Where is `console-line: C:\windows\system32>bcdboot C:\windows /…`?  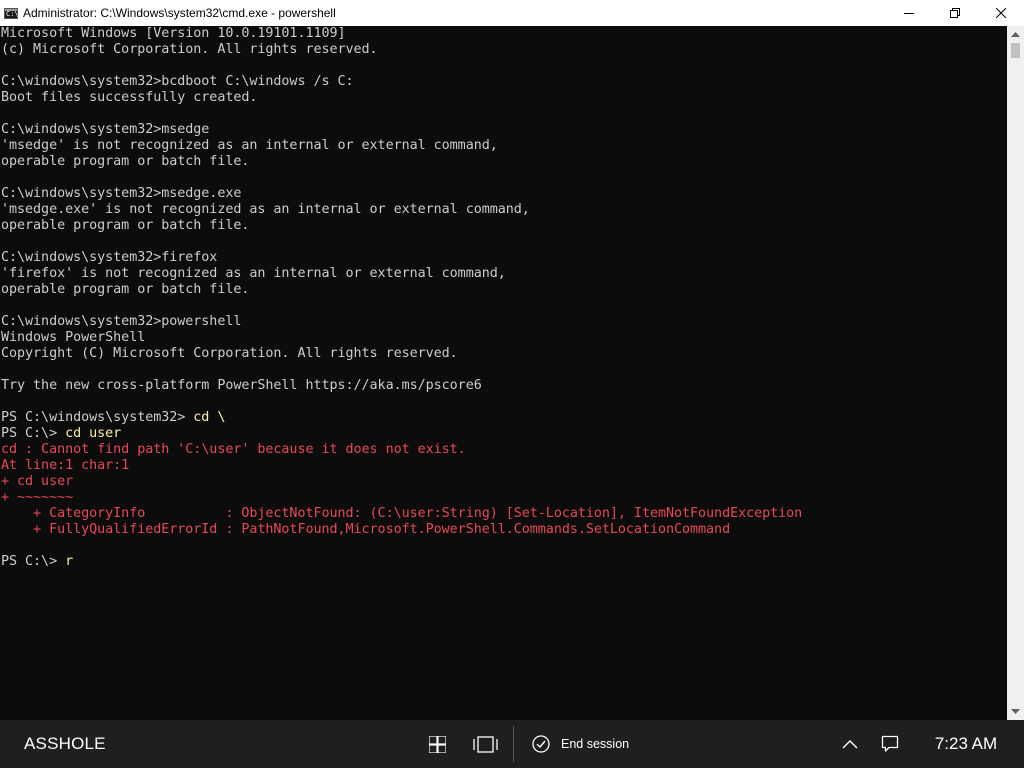
console-line: C:\windows\system32>bcdboot C:\windows /… is located at coordinates (504, 82).